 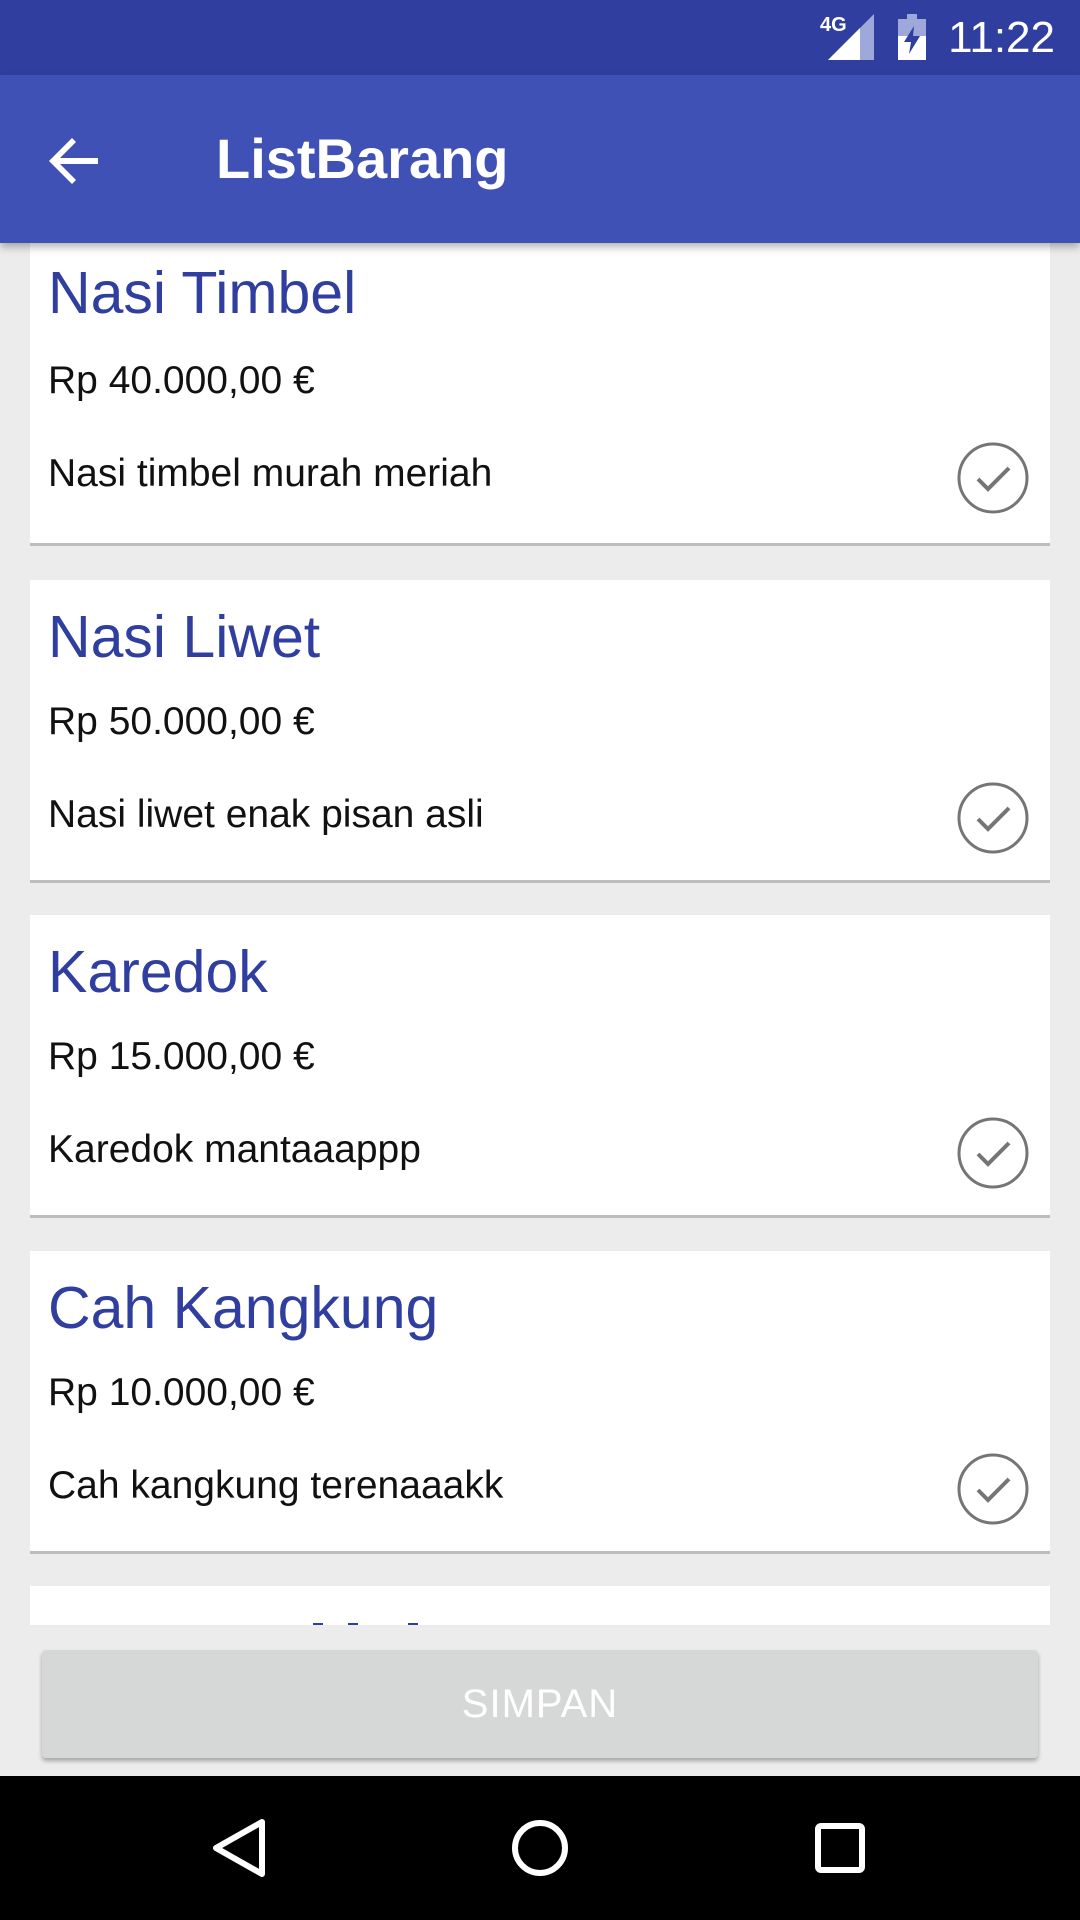 I want to click on status-bar: 4G 11:22, so click(x=540, y=37).